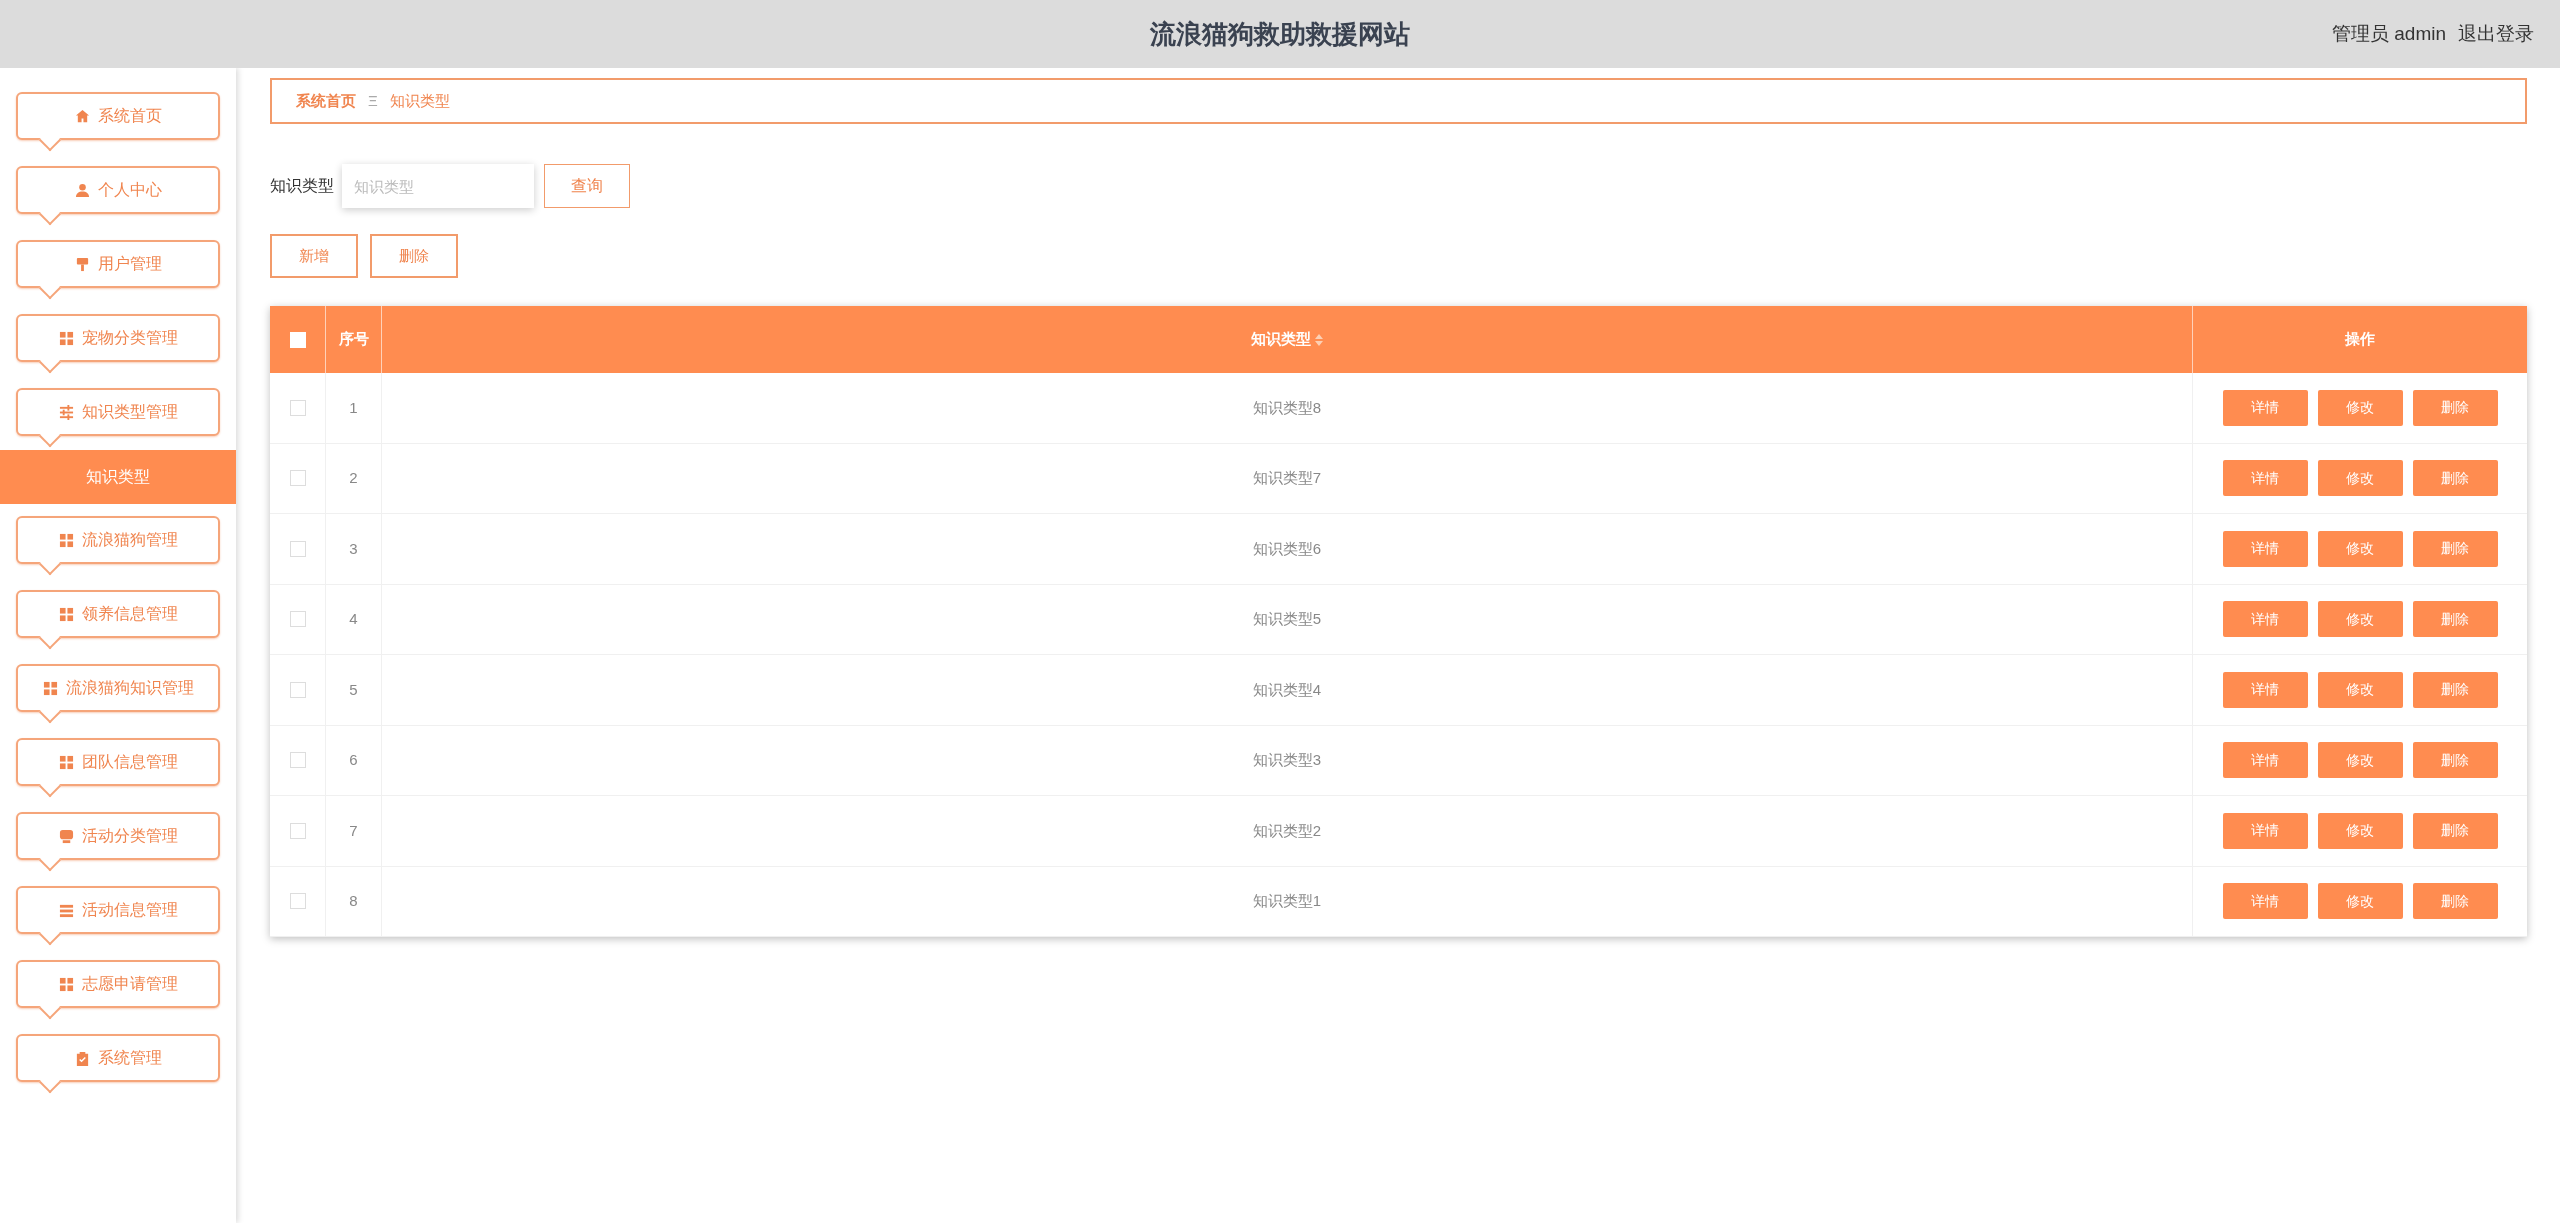  I want to click on submenu-item: 知识类型, so click(118, 477).